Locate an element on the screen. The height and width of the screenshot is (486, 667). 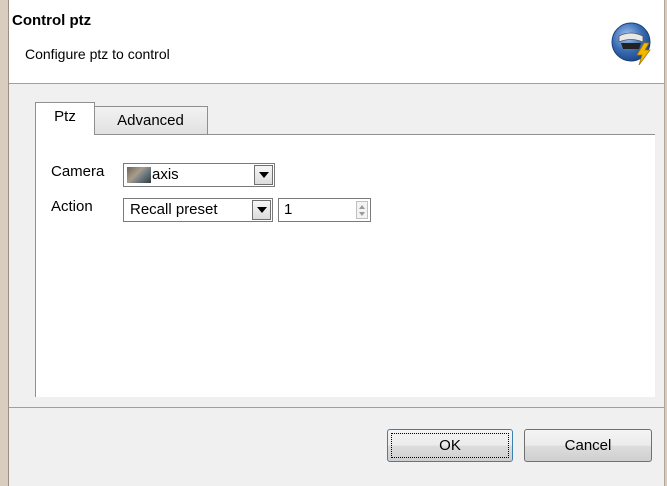
preset-value: 1 is located at coordinates (288, 209).